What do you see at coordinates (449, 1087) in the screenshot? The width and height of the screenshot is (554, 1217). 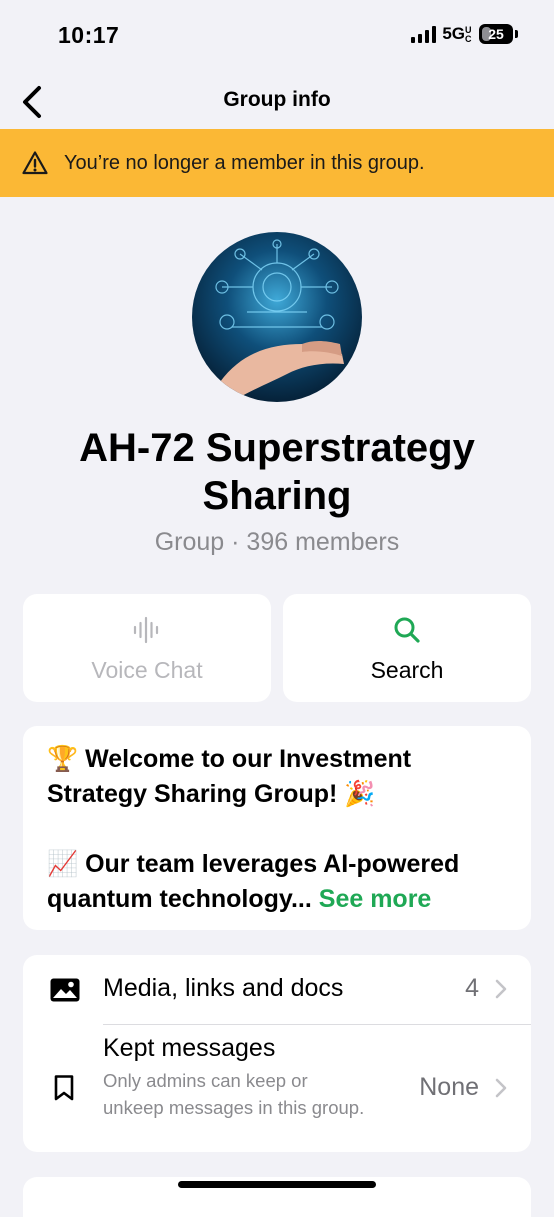 I see `kept-messages-value: None` at bounding box center [449, 1087].